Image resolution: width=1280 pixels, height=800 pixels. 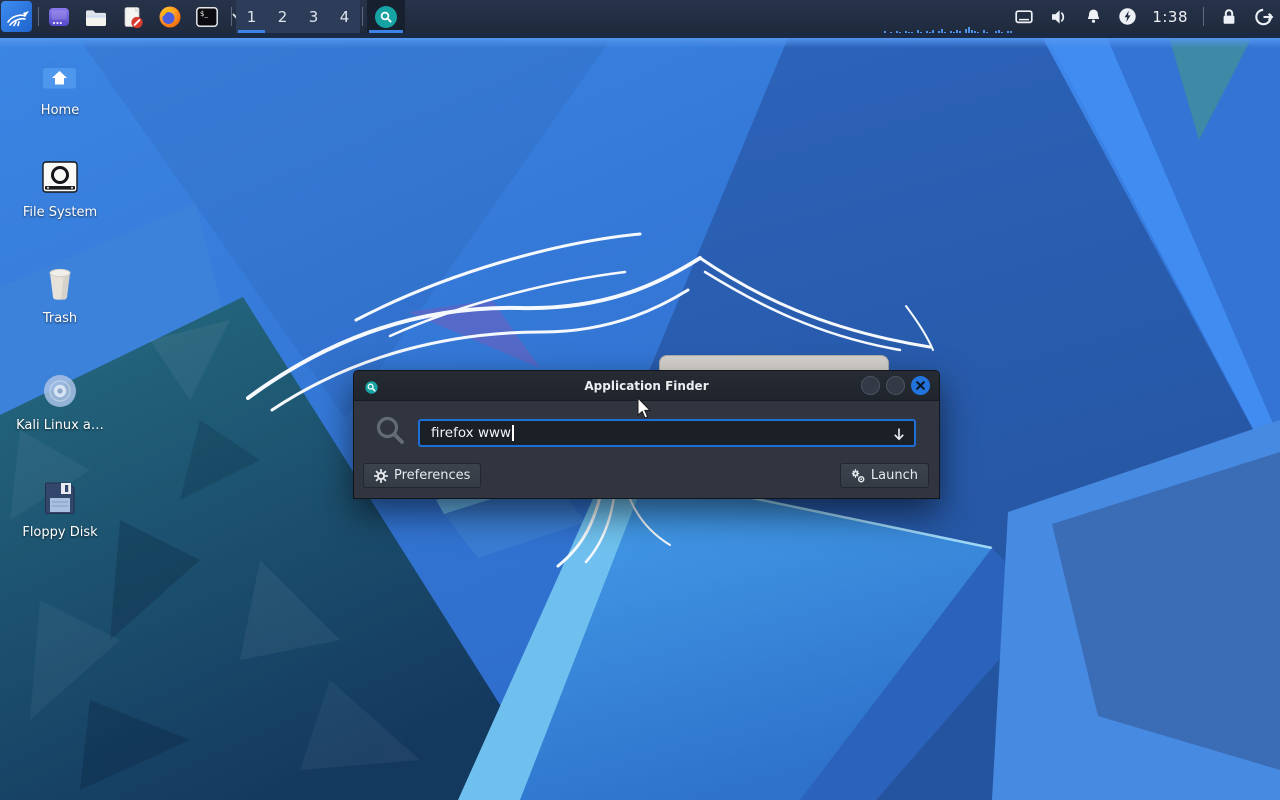 I want to click on gears-launch-icon, so click(x=858, y=475).